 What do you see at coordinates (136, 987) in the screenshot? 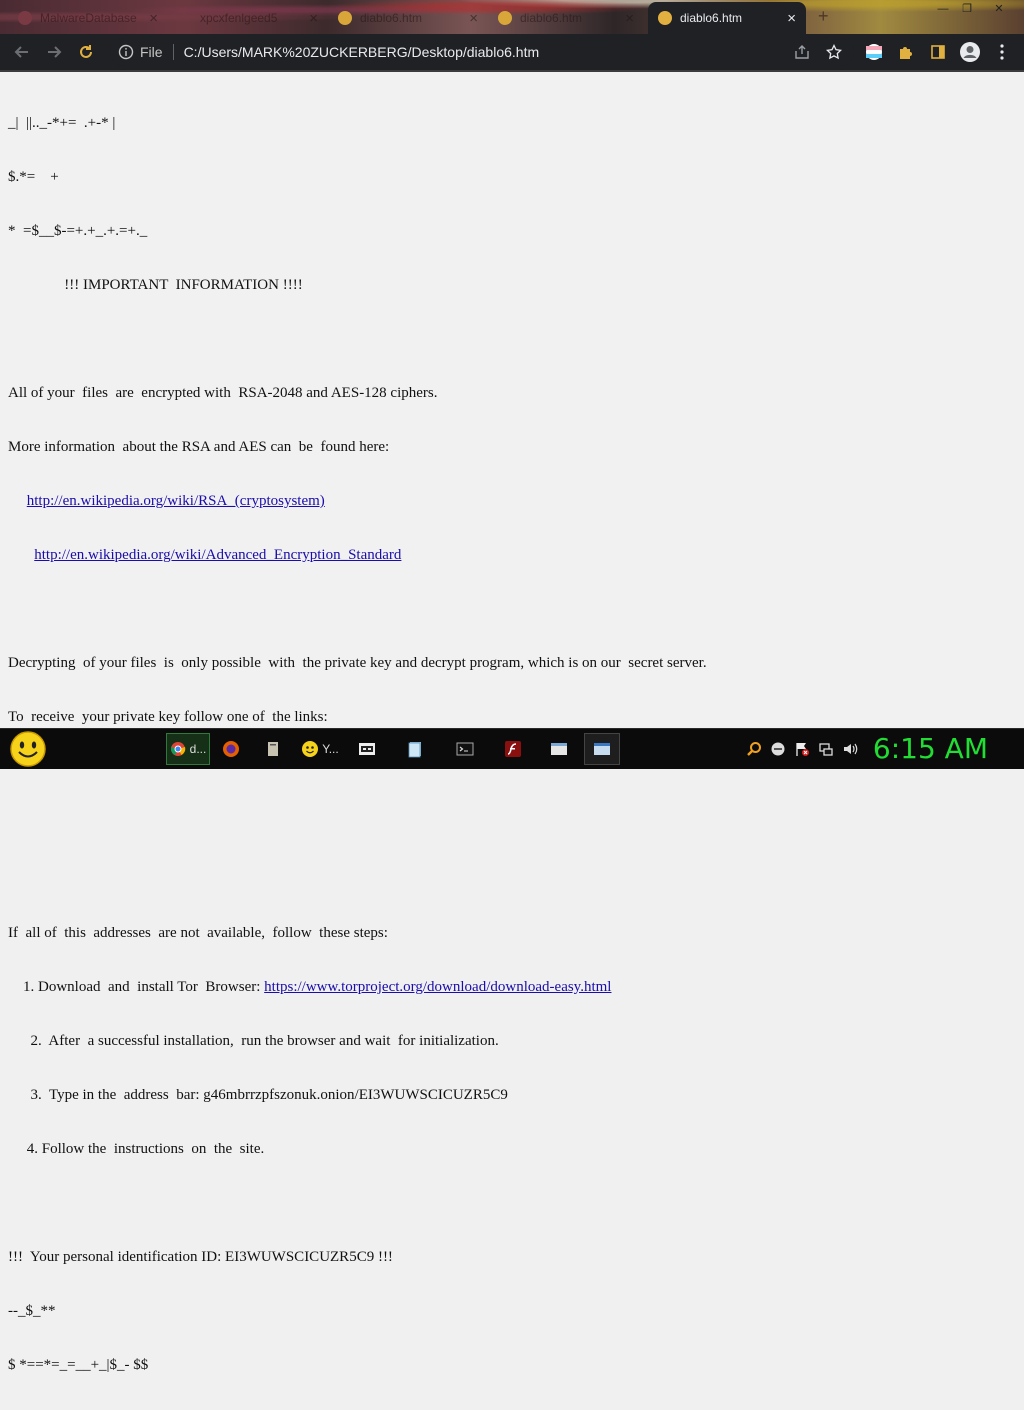
I see `step-1-text: 1. Download and install Tor Browser:` at bounding box center [136, 987].